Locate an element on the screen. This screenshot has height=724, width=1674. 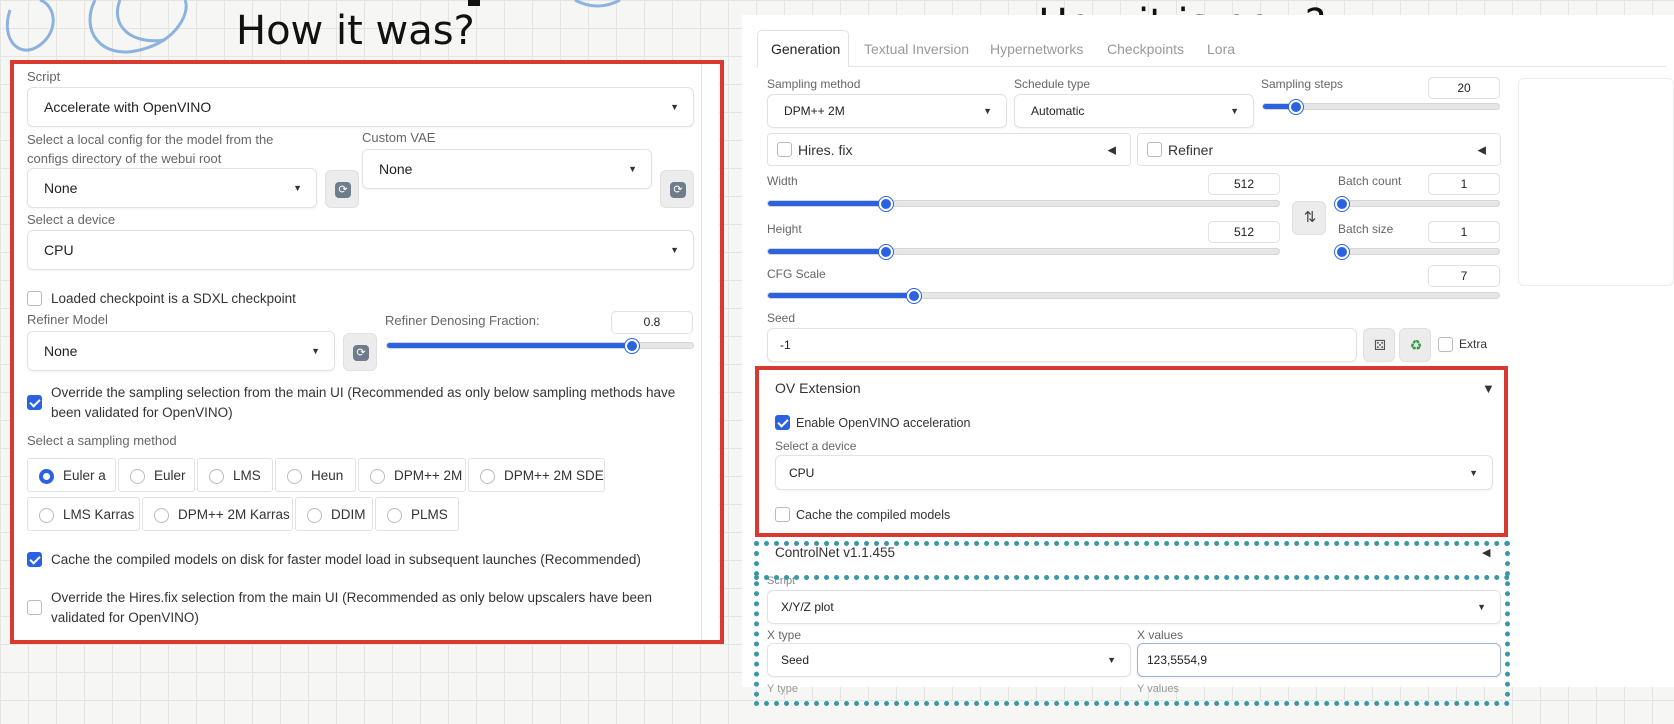
batch-count-slider is located at coordinates (1417, 203).